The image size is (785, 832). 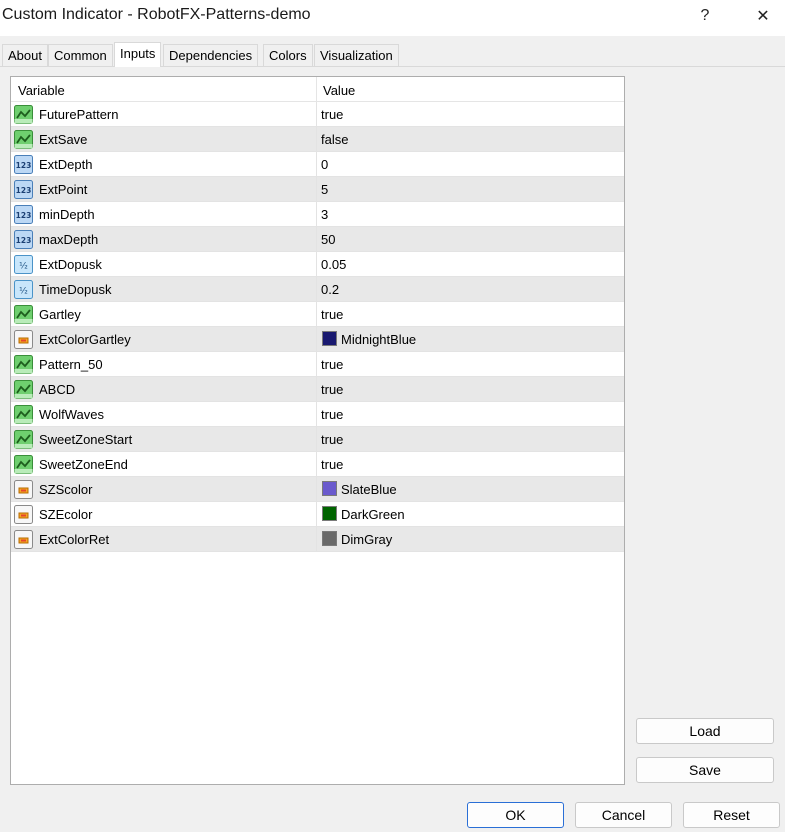 I want to click on table-row: Pattern_50 true, so click(x=317, y=364).